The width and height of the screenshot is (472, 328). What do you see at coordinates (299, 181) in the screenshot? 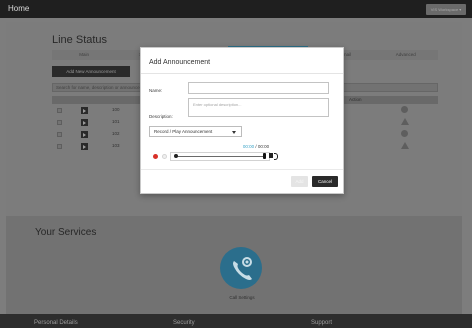
I see `add-button: Add` at bounding box center [299, 181].